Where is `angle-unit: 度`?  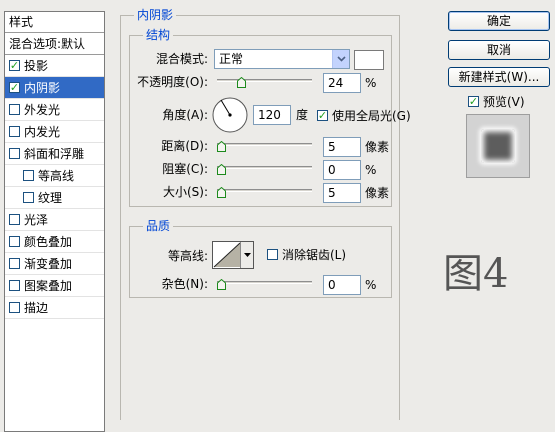
angle-unit: 度 is located at coordinates (302, 115).